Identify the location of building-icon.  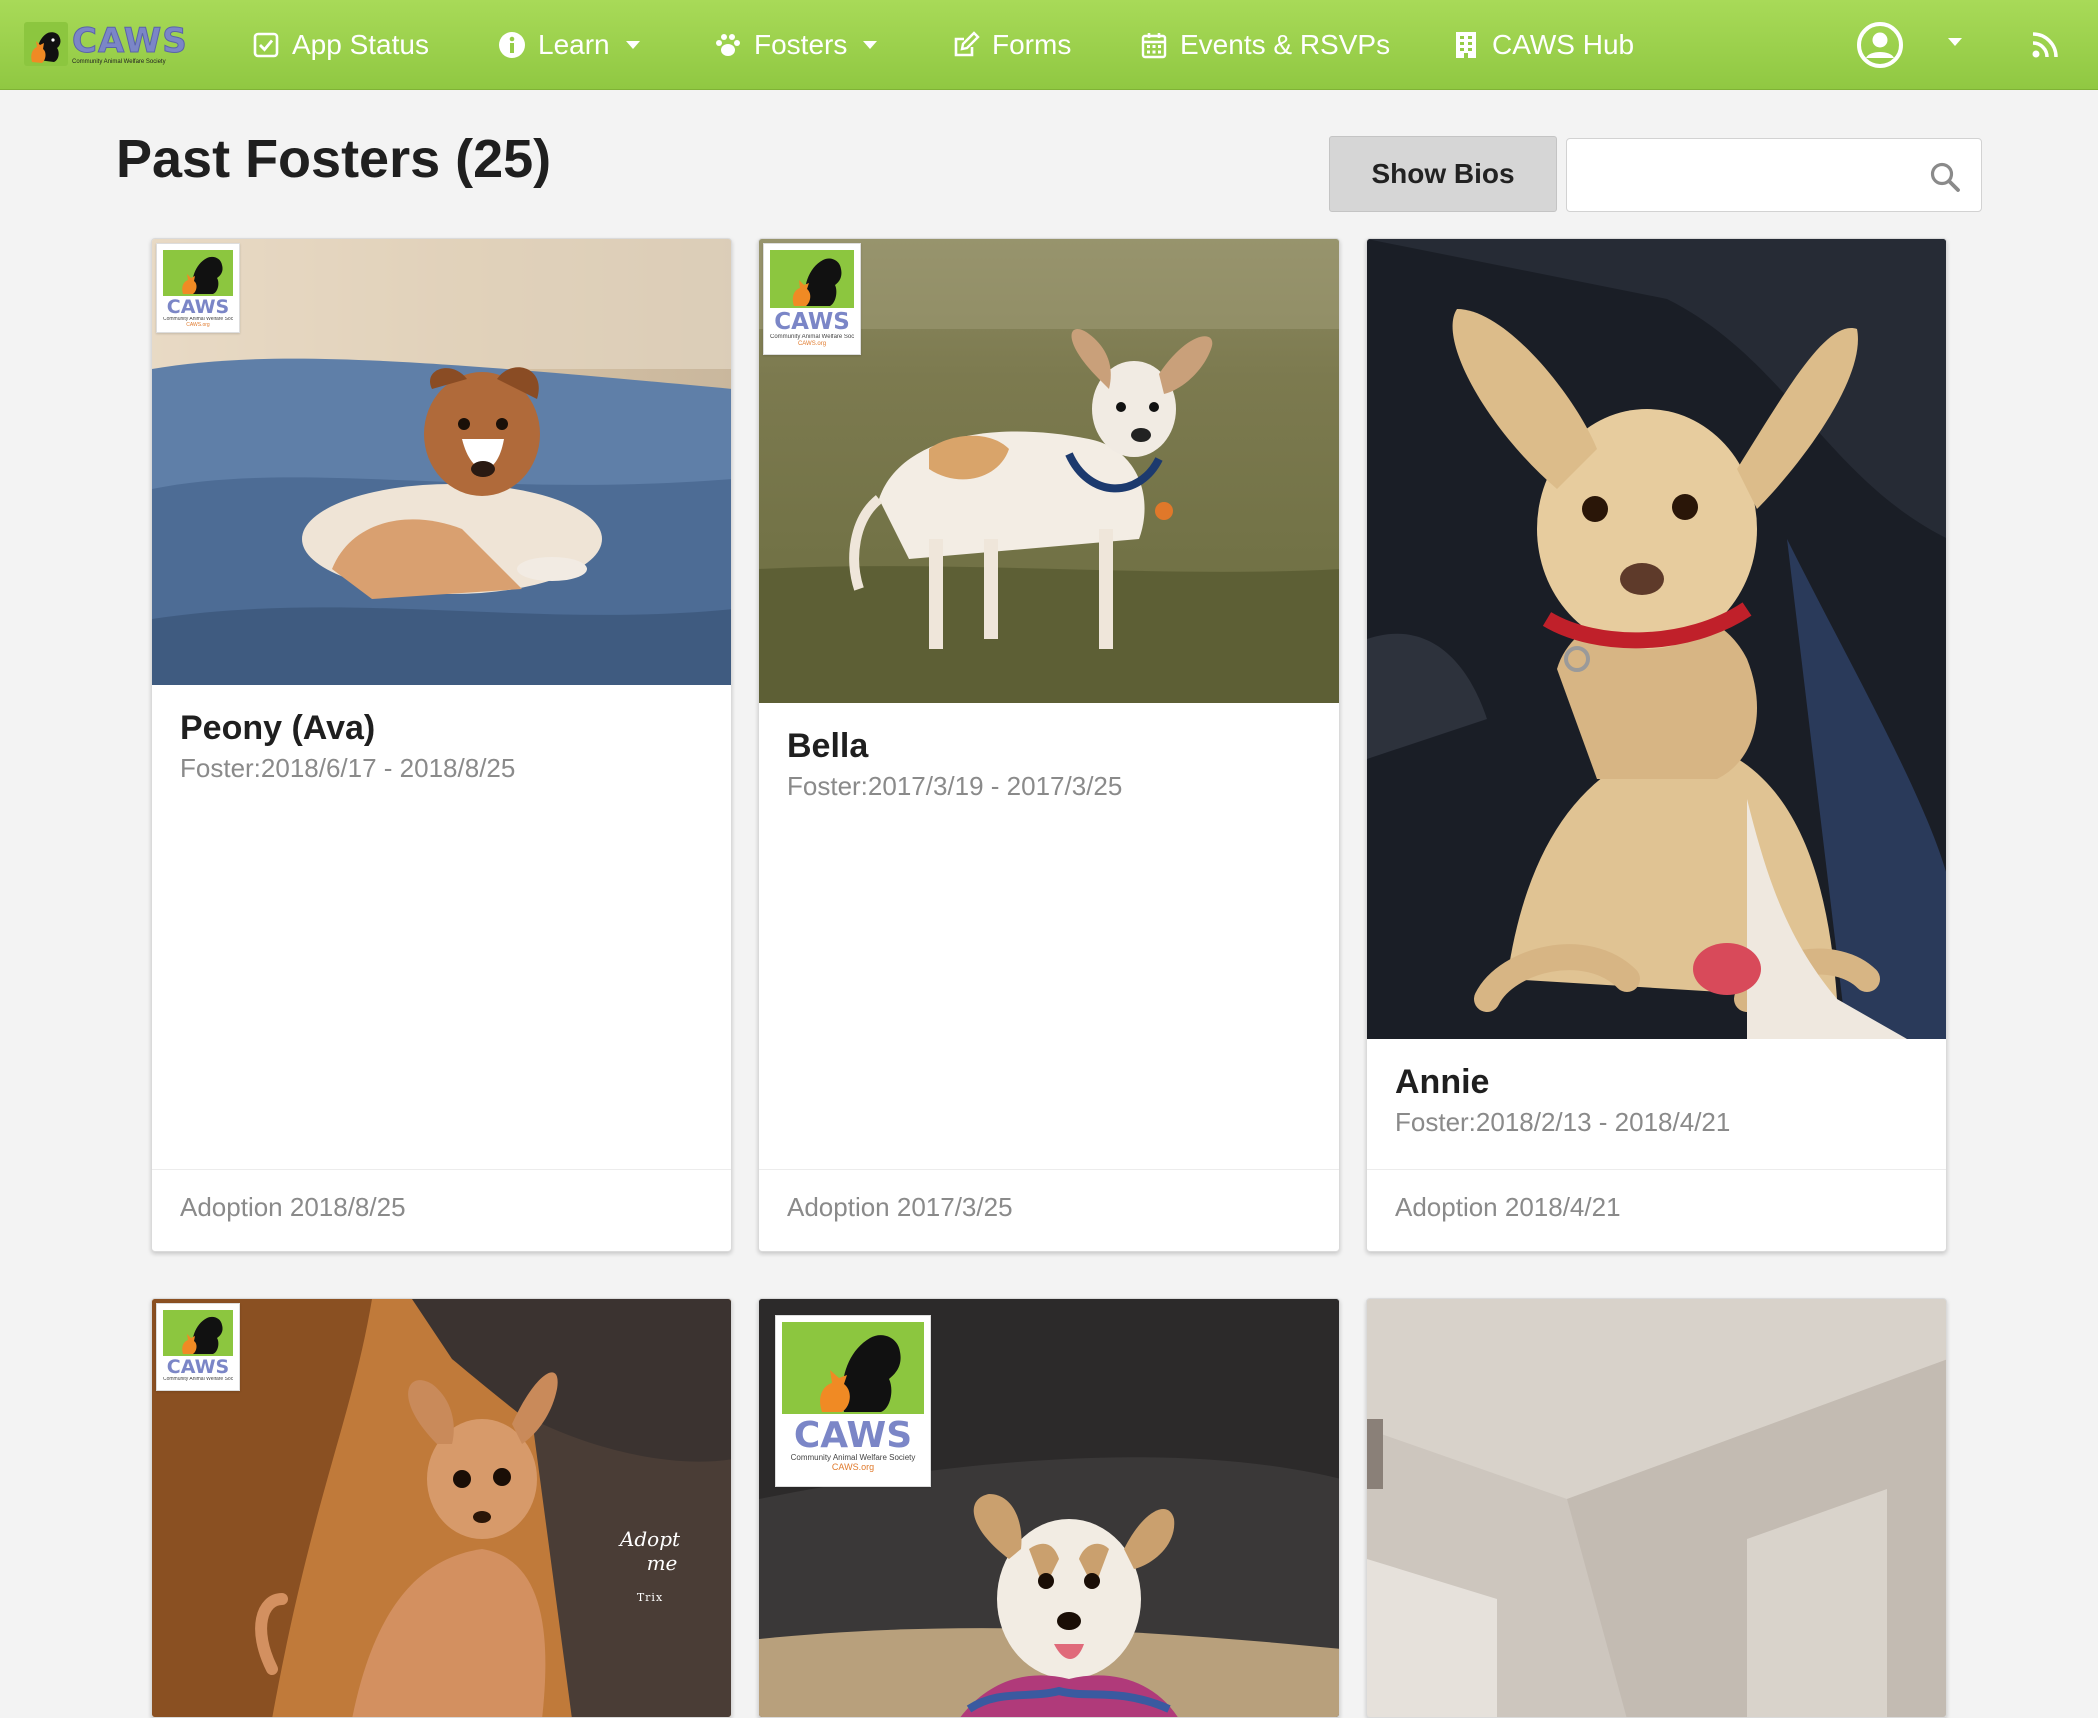
(1466, 45).